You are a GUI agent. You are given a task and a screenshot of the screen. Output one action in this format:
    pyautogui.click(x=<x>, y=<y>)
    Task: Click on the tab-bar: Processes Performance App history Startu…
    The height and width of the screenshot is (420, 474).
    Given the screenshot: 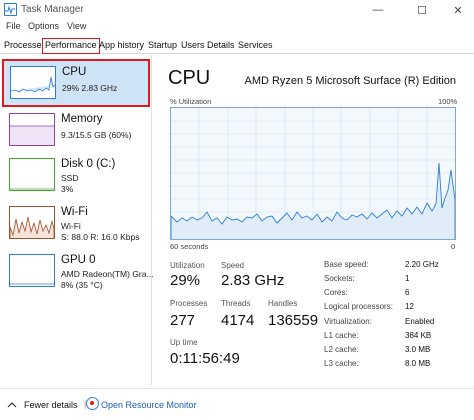 What is the action you would take?
    pyautogui.click(x=237, y=45)
    